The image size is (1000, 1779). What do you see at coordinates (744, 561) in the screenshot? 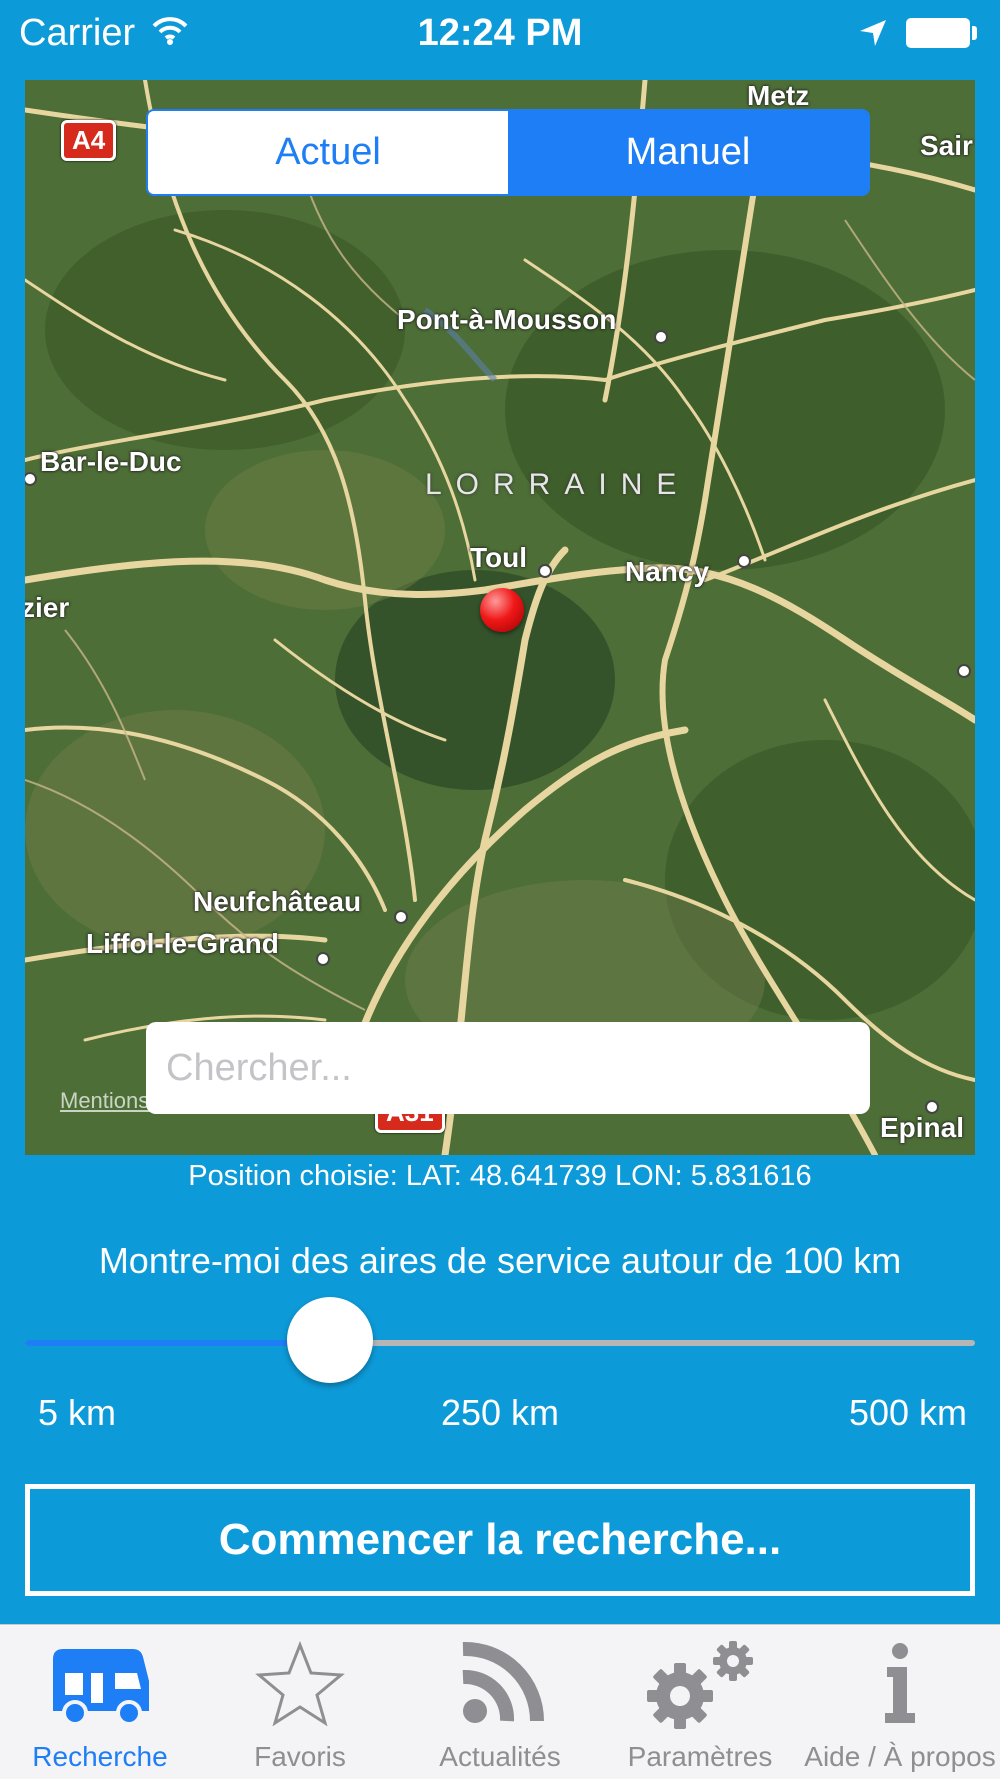
I see `city-dot-nancy` at bounding box center [744, 561].